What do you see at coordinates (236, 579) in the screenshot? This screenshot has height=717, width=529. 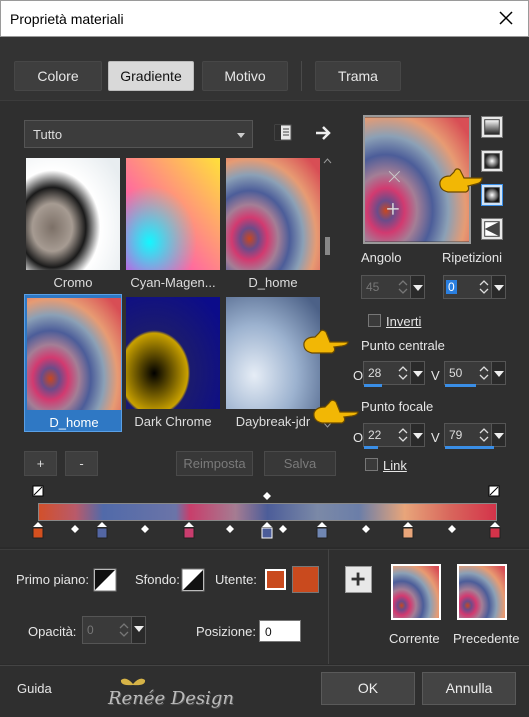 I see `user-label: Utente:` at bounding box center [236, 579].